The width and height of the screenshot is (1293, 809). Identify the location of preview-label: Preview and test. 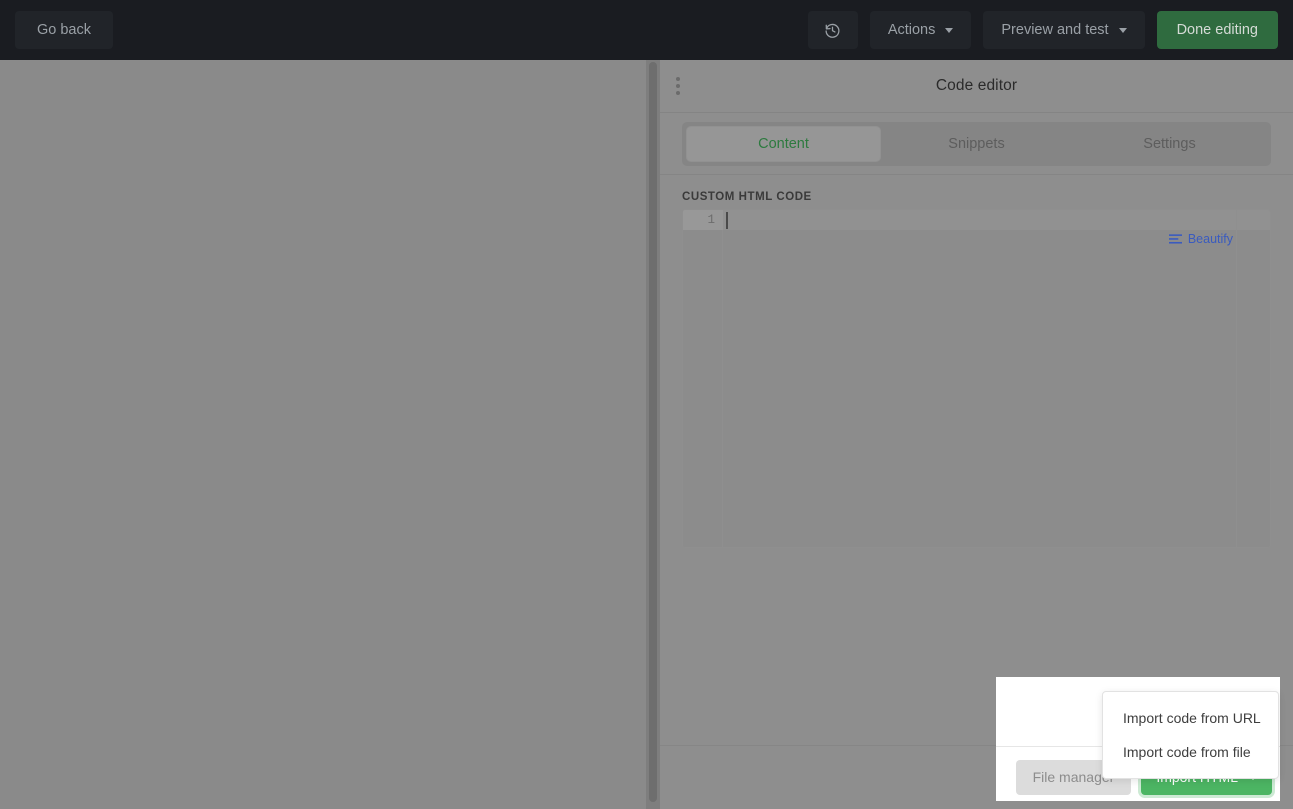
(1055, 30).